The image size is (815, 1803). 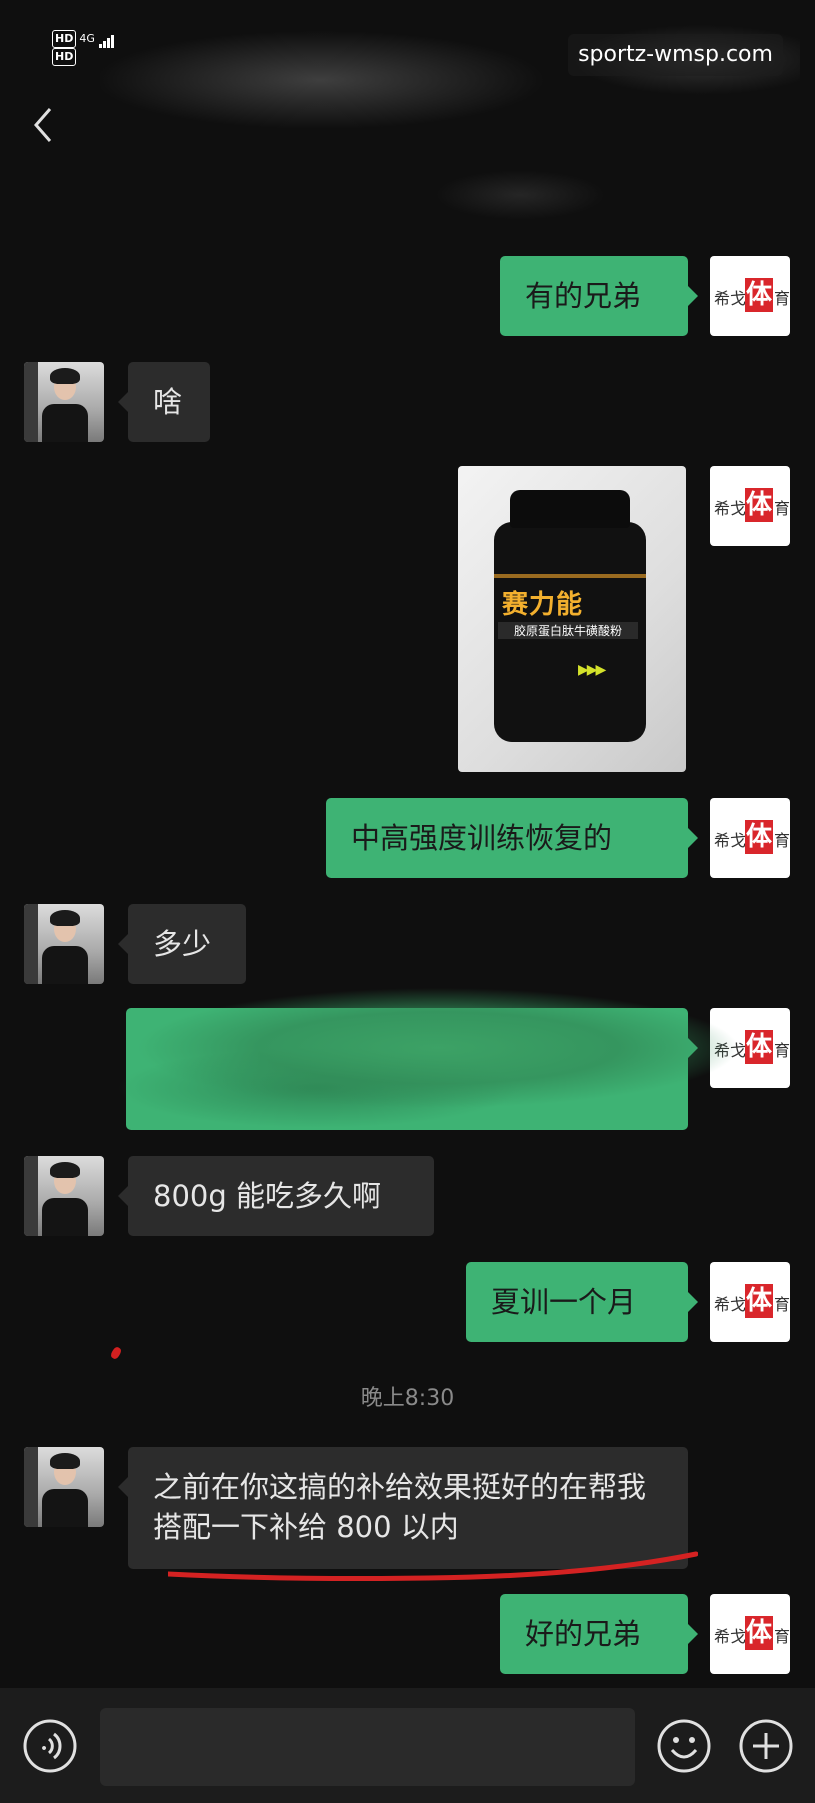 What do you see at coordinates (570, 509) in the screenshot?
I see `jar-lid` at bounding box center [570, 509].